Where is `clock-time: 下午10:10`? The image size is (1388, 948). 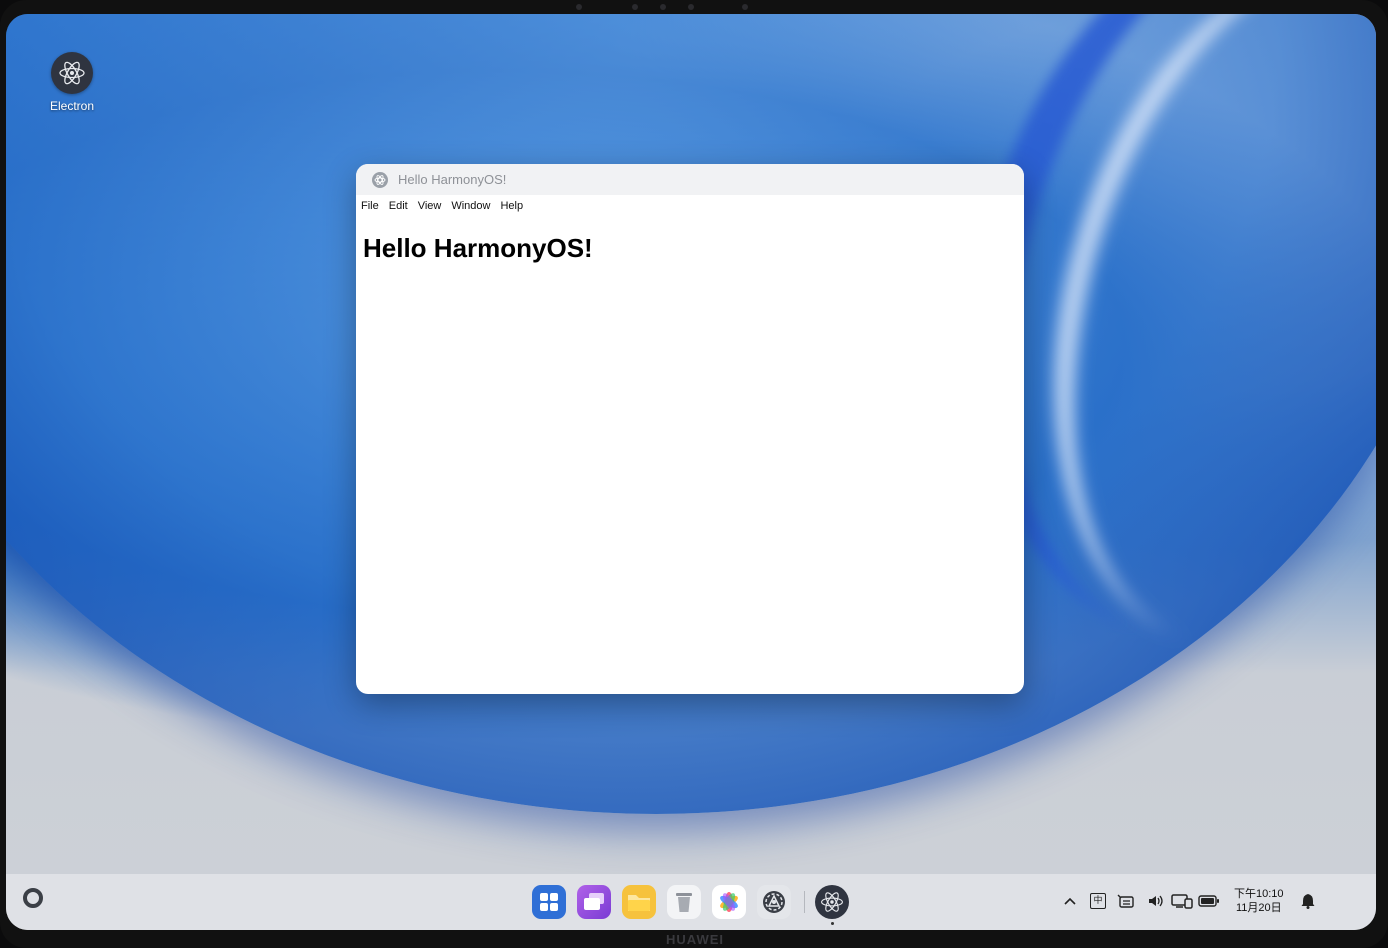
clock-time: 下午10:10 is located at coordinates (1259, 894).